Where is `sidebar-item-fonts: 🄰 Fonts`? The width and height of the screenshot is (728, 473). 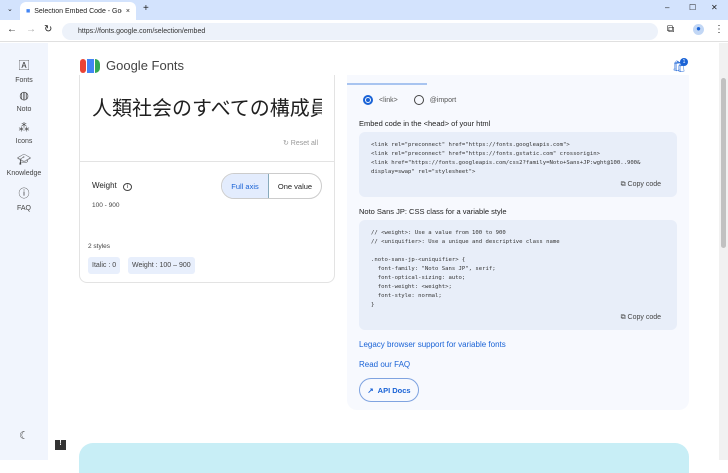
sidebar-item-fonts: 🄰 Fonts is located at coordinates (24, 70).